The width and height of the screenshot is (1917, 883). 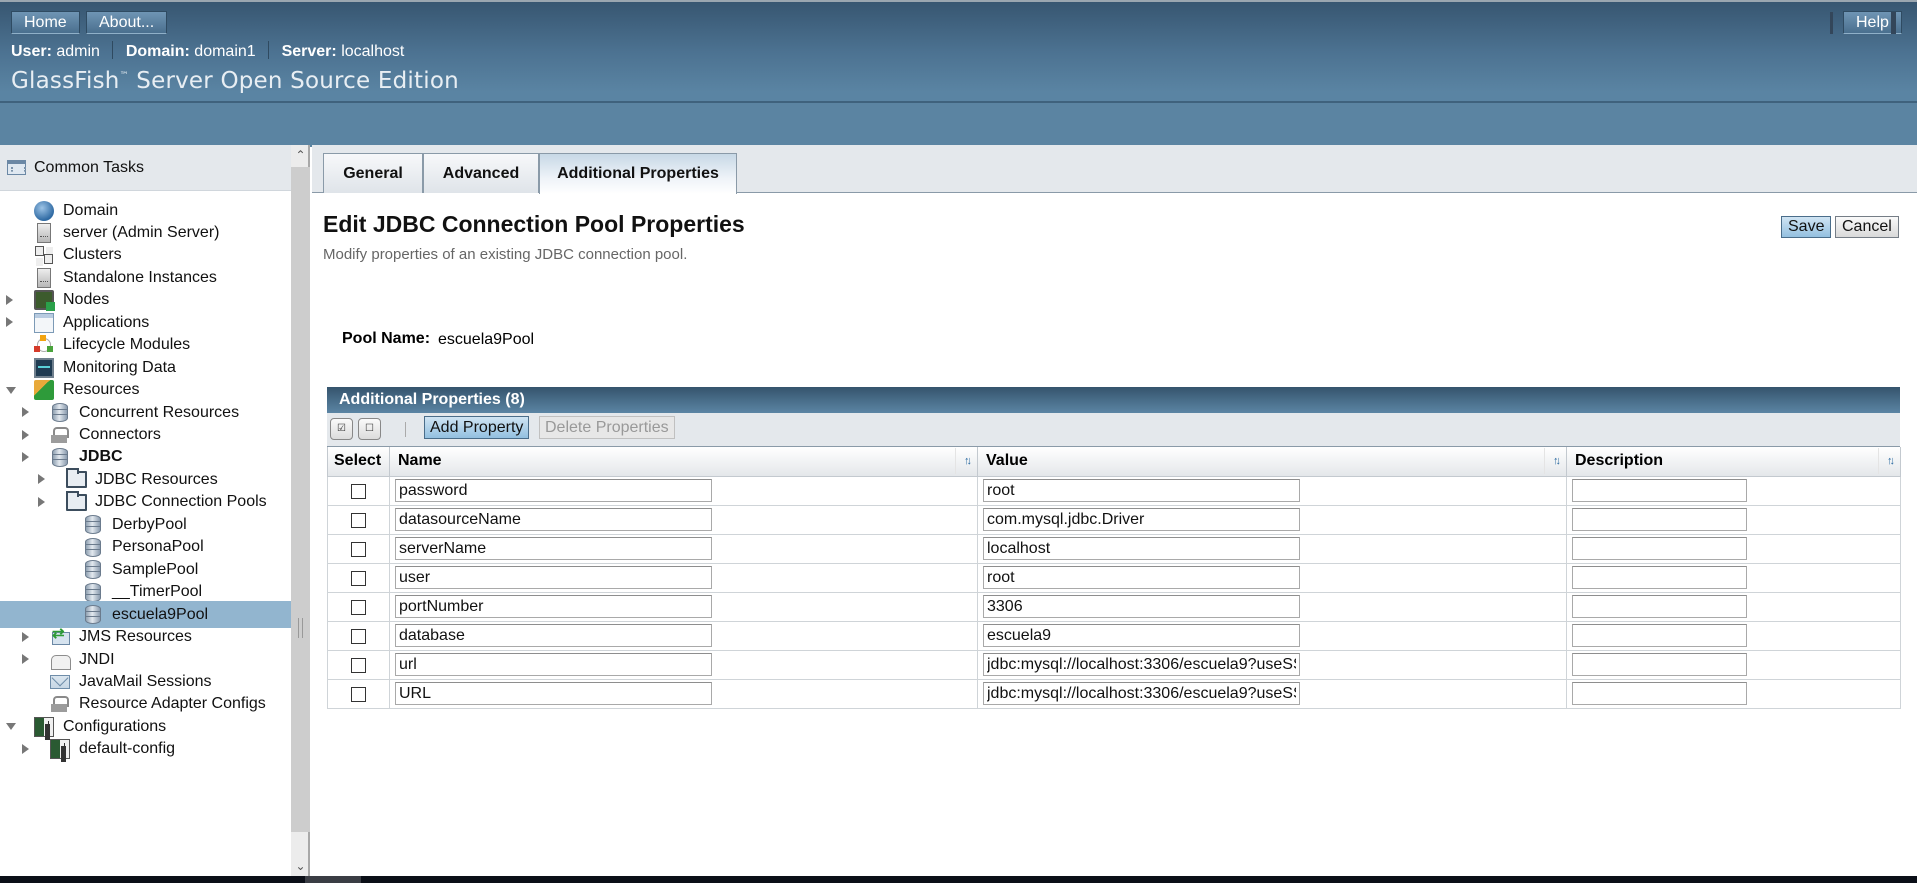 What do you see at coordinates (1272, 462) in the screenshot?
I see `column-header-value: Value ↑↓` at bounding box center [1272, 462].